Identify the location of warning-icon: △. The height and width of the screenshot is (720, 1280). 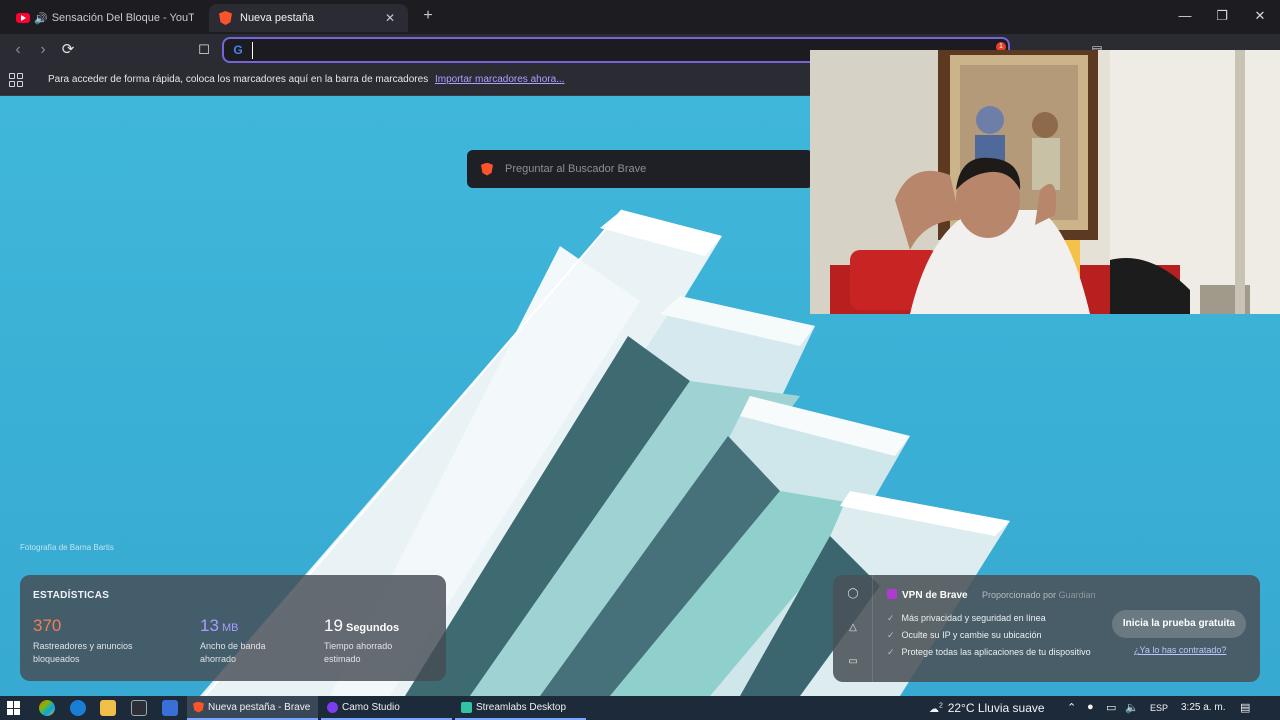
(853, 628).